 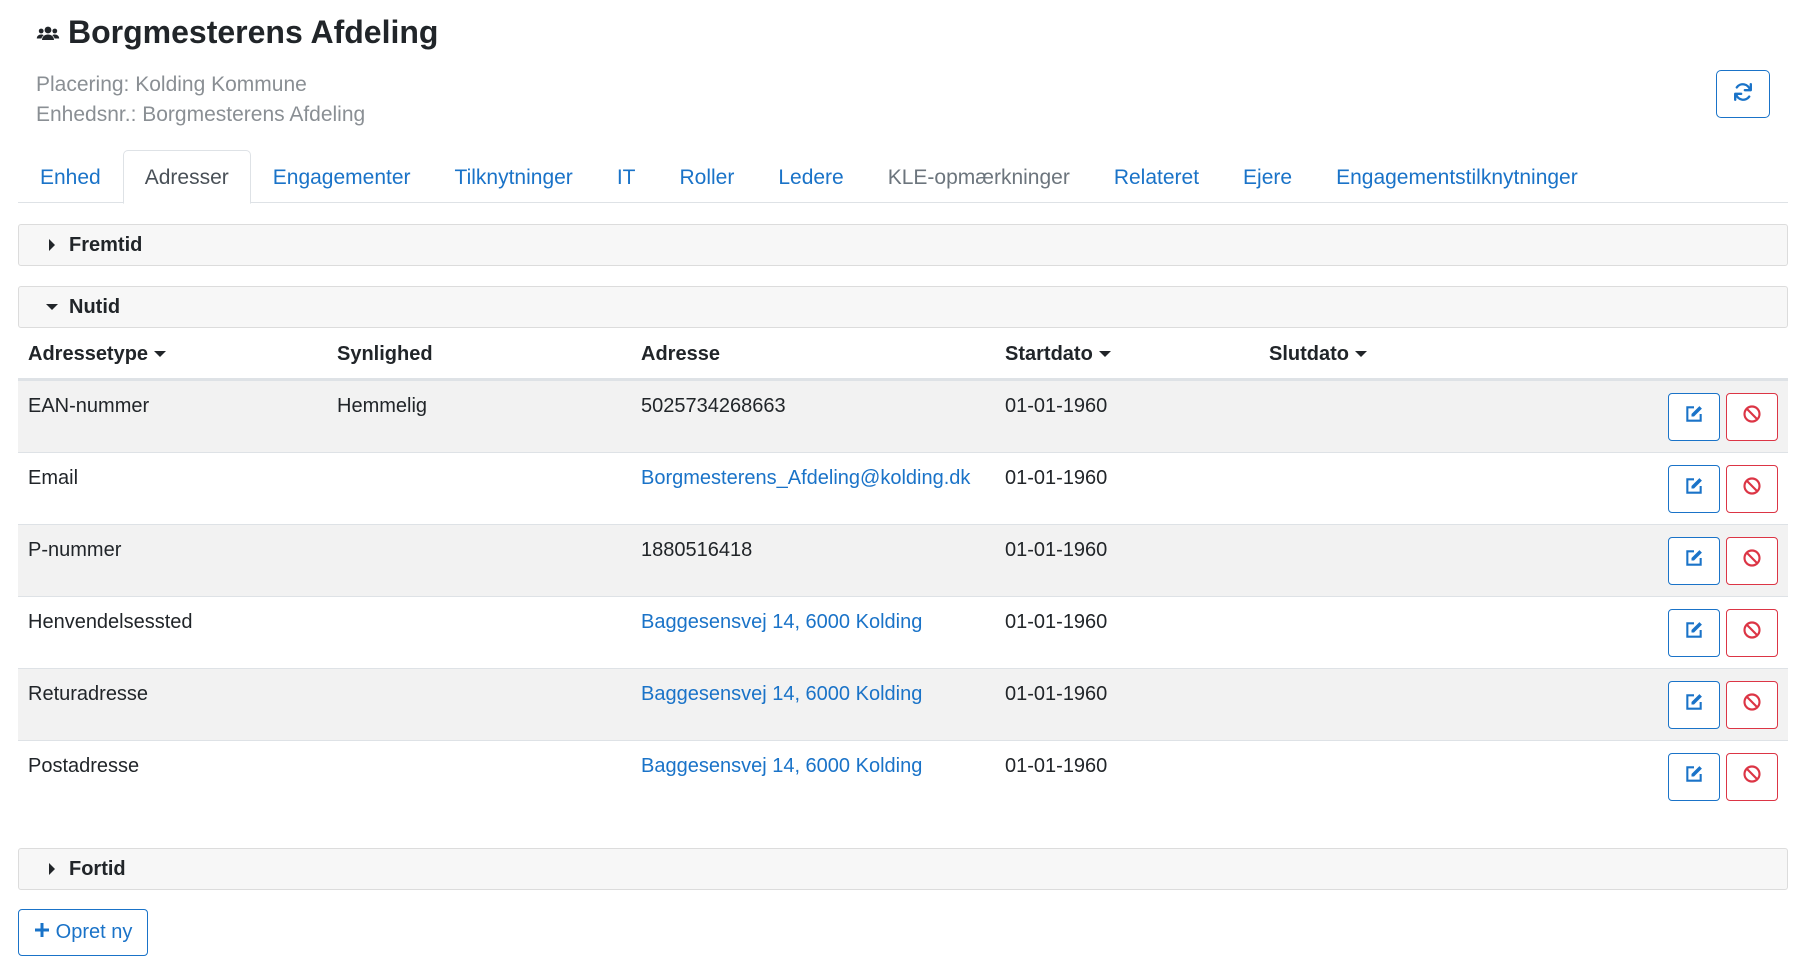 I want to click on cell-address: 5025734268663, so click(x=713, y=406).